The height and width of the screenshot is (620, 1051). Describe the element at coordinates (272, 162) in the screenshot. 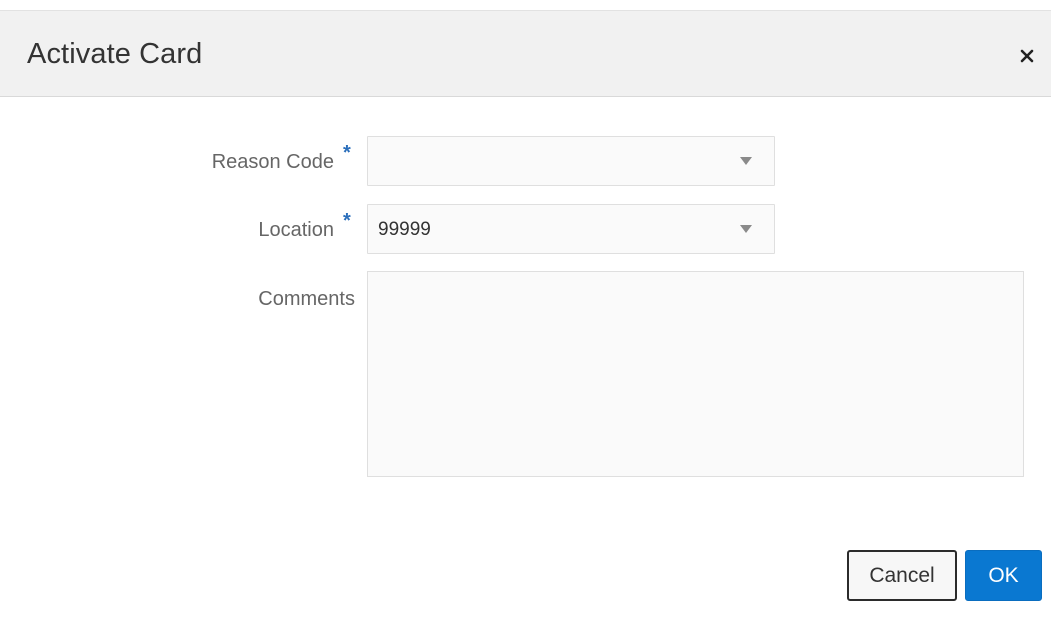

I see `reason-code-label: Reason Code` at that location.